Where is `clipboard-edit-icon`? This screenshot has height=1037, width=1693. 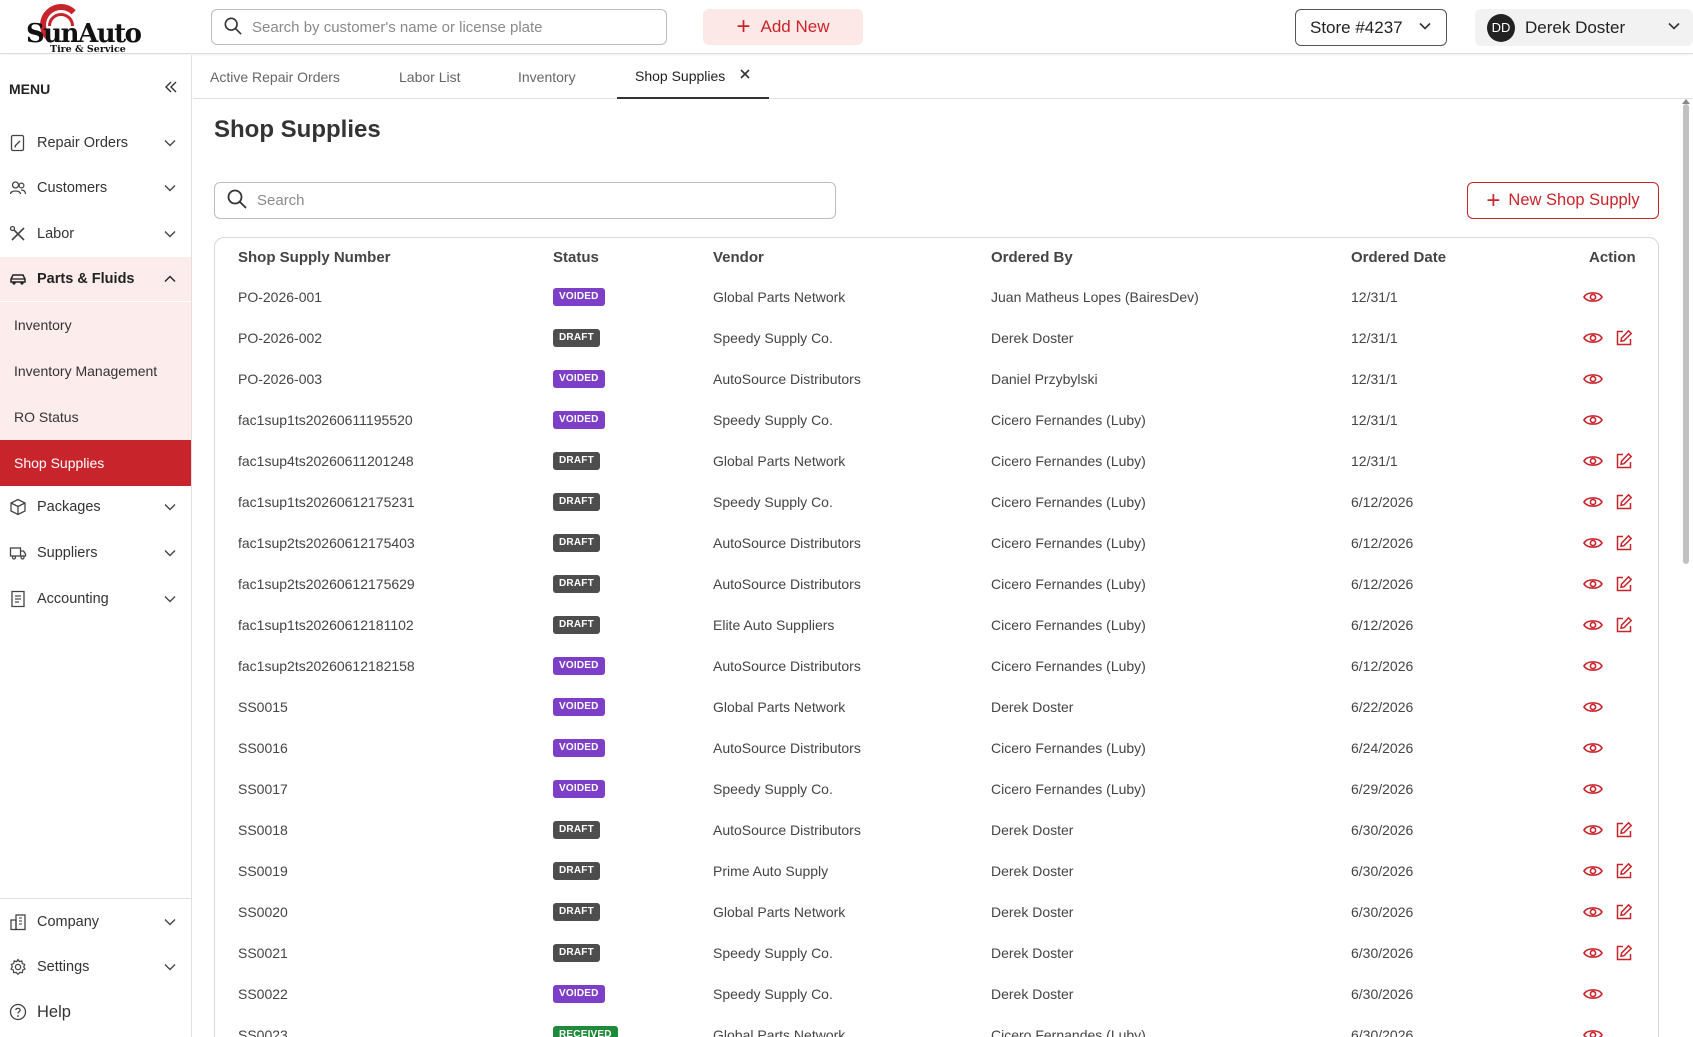 clipboard-edit-icon is located at coordinates (18, 143).